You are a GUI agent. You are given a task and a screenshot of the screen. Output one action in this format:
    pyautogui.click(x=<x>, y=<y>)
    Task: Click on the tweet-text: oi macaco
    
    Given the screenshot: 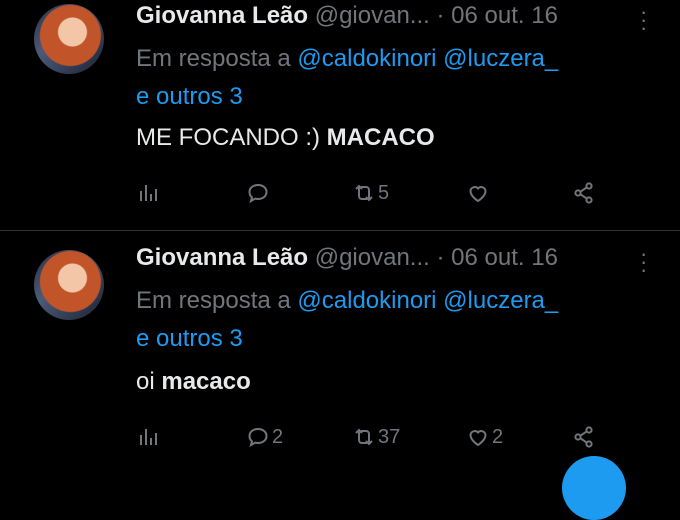 What is the action you would take?
    pyautogui.click(x=193, y=382)
    